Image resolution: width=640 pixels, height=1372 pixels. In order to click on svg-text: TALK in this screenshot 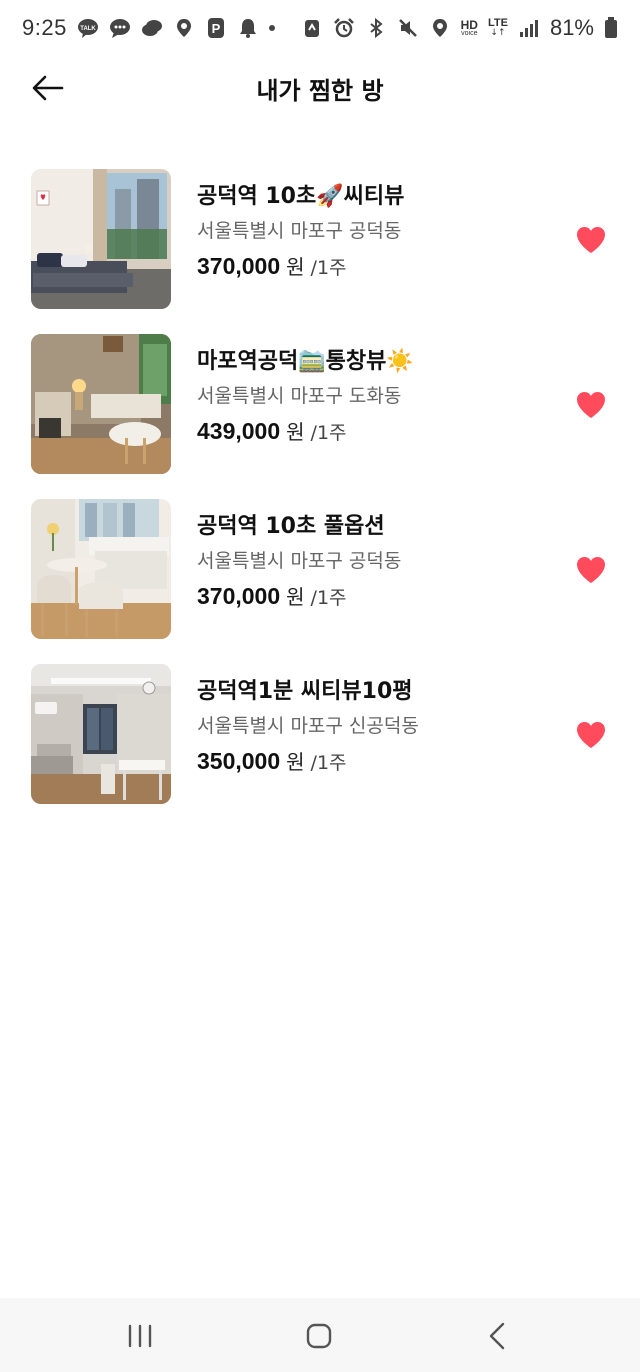, I will do `click(88, 29)`.